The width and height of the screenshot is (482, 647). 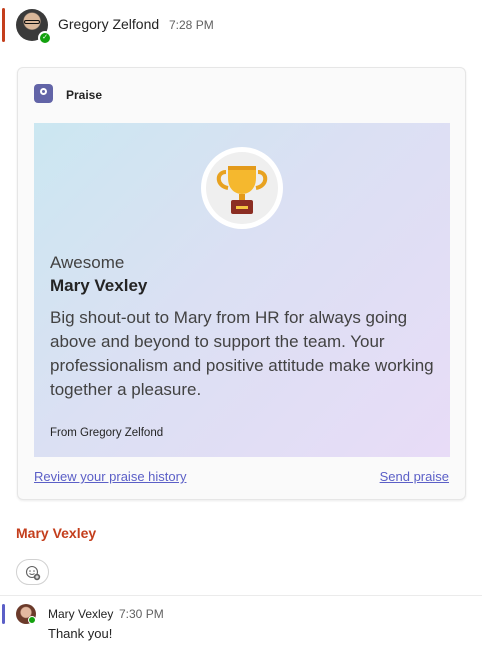 I want to click on reply-timestamp: 7:30 PM, so click(x=141, y=614).